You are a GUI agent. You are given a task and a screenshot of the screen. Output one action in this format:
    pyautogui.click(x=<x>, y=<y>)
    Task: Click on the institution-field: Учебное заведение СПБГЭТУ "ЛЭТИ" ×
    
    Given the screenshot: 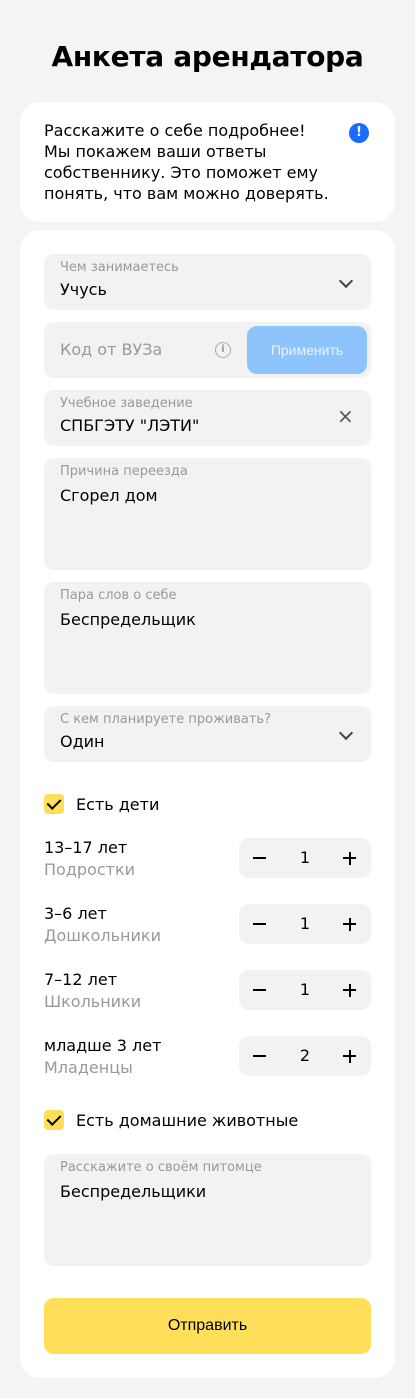 What is the action you would take?
    pyautogui.click(x=207, y=418)
    